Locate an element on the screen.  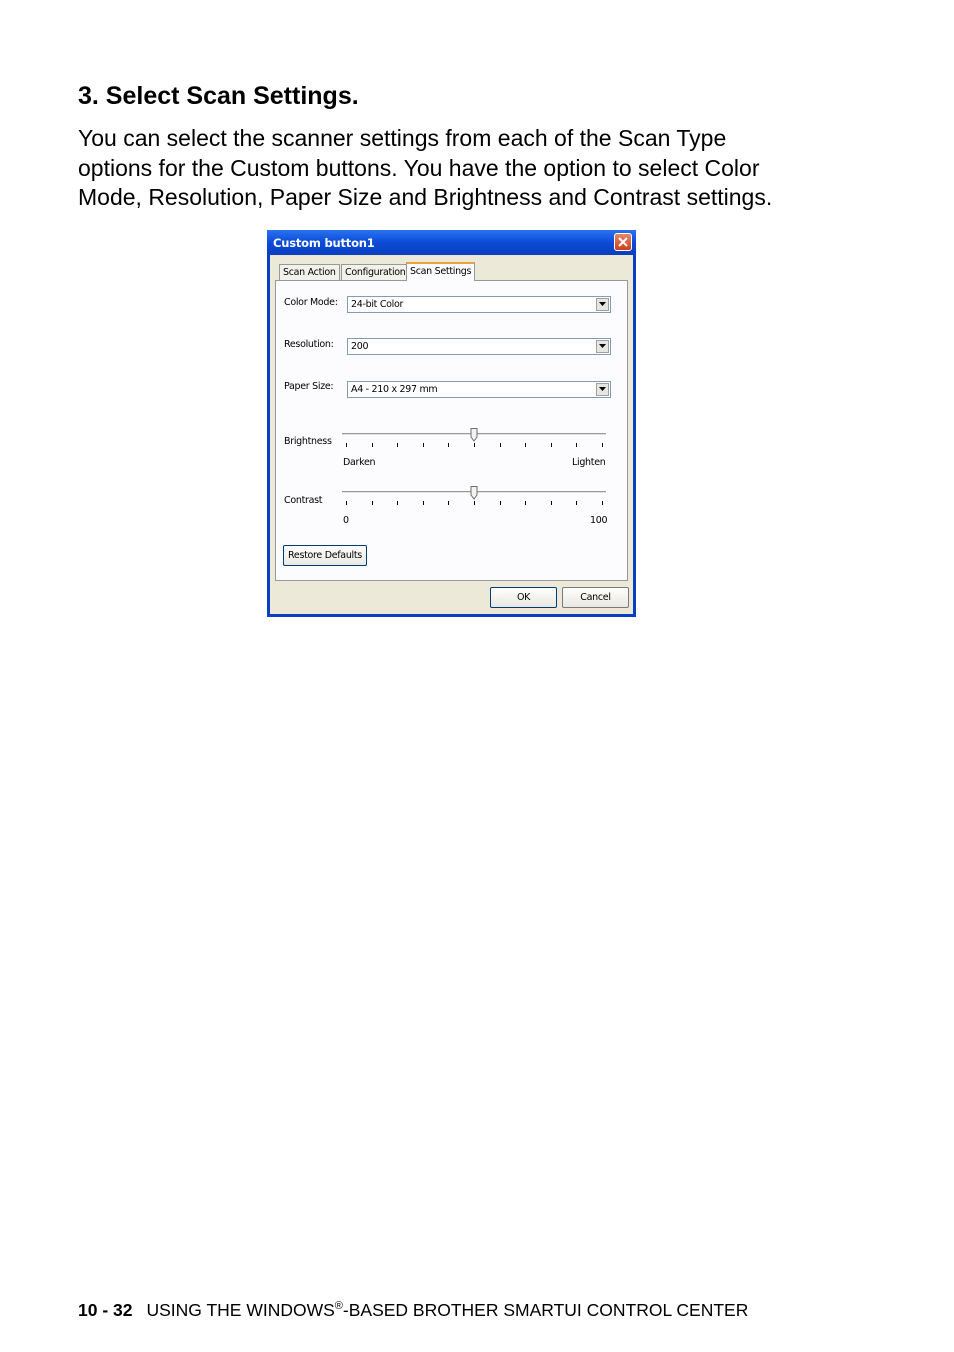
close-button is located at coordinates (623, 242).